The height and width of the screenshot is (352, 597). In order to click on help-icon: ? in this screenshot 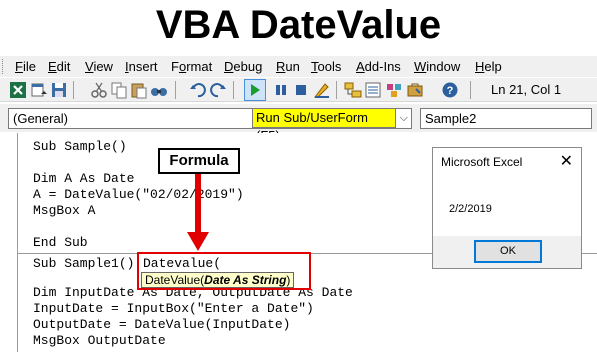, I will do `click(450, 90)`.